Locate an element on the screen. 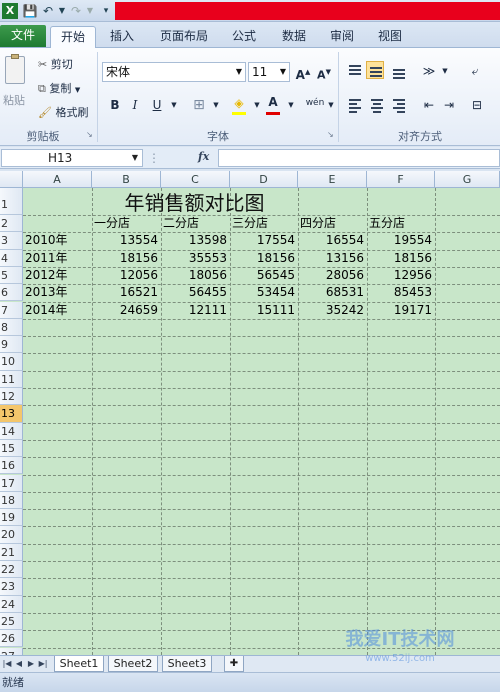 This screenshot has width=500, height=692. row-header-7: 7 is located at coordinates (11, 310).